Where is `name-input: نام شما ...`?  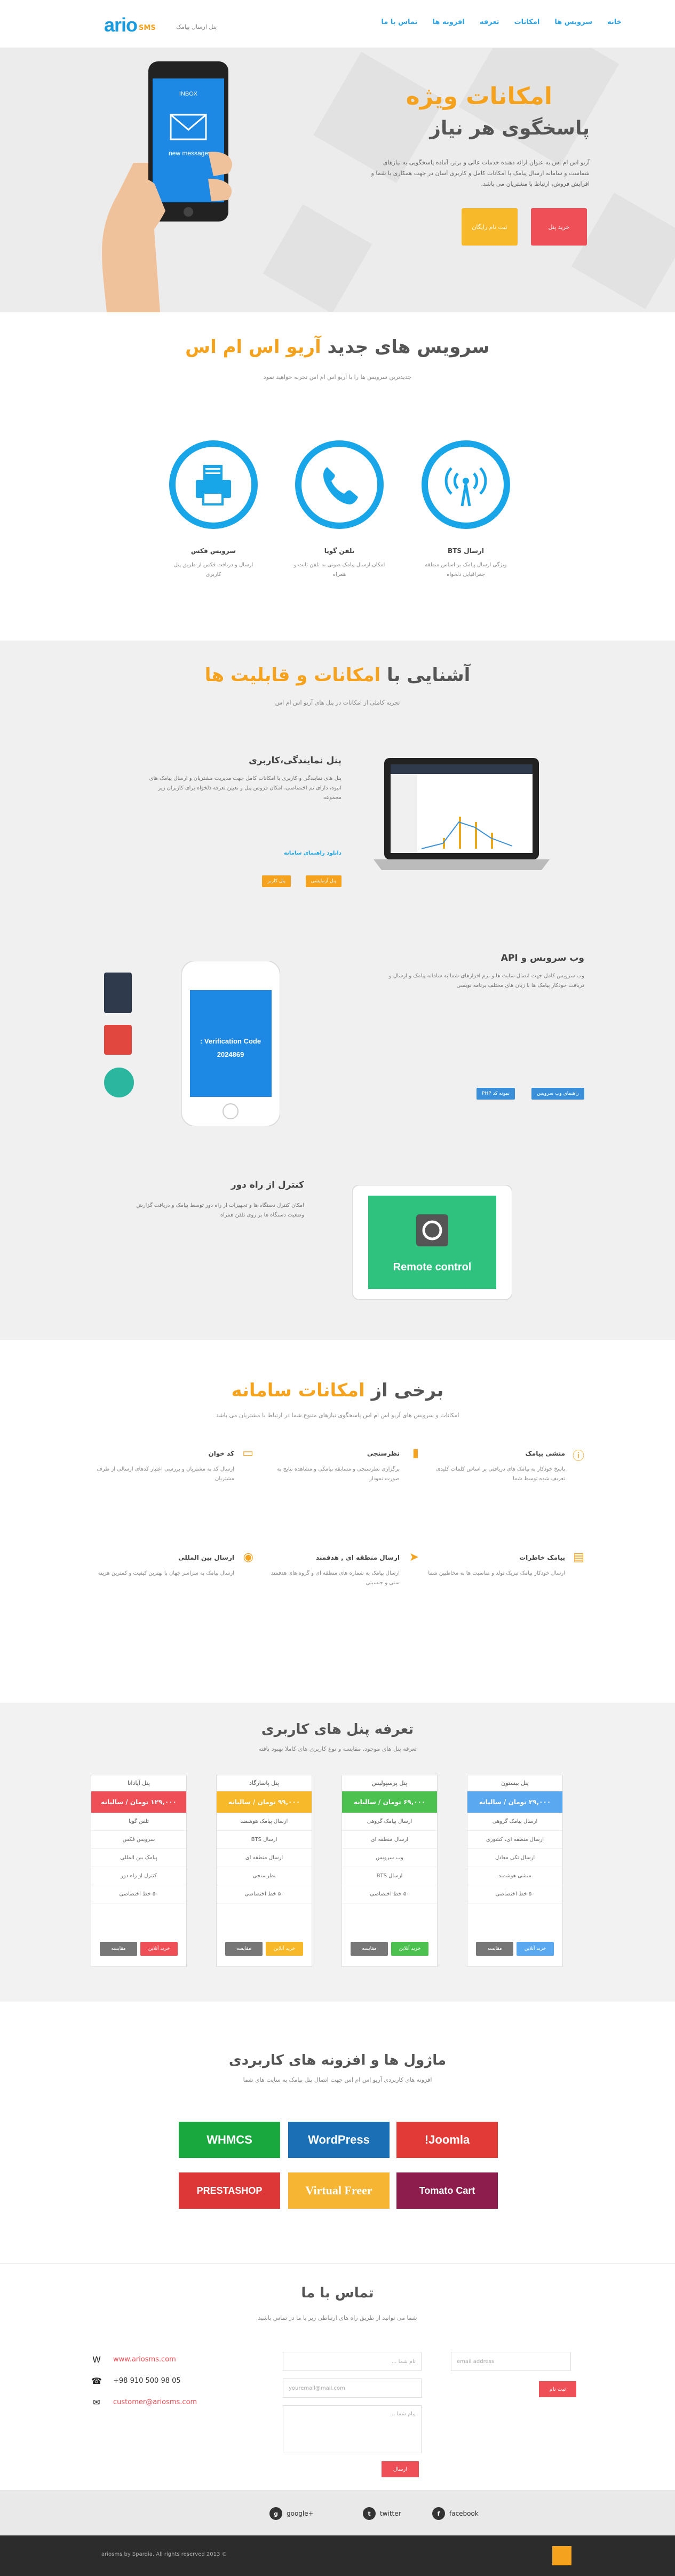 name-input: نام شما ... is located at coordinates (352, 2361).